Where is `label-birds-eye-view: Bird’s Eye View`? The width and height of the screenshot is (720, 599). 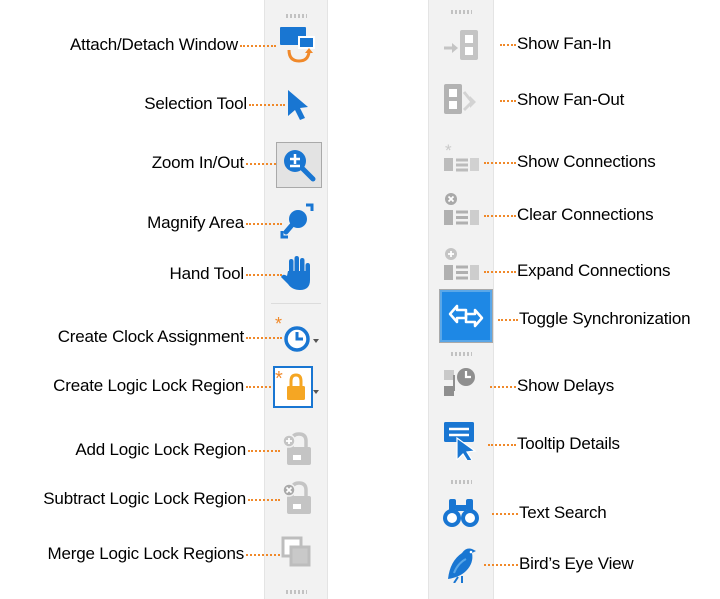
label-birds-eye-view: Bird’s Eye View is located at coordinates (576, 563).